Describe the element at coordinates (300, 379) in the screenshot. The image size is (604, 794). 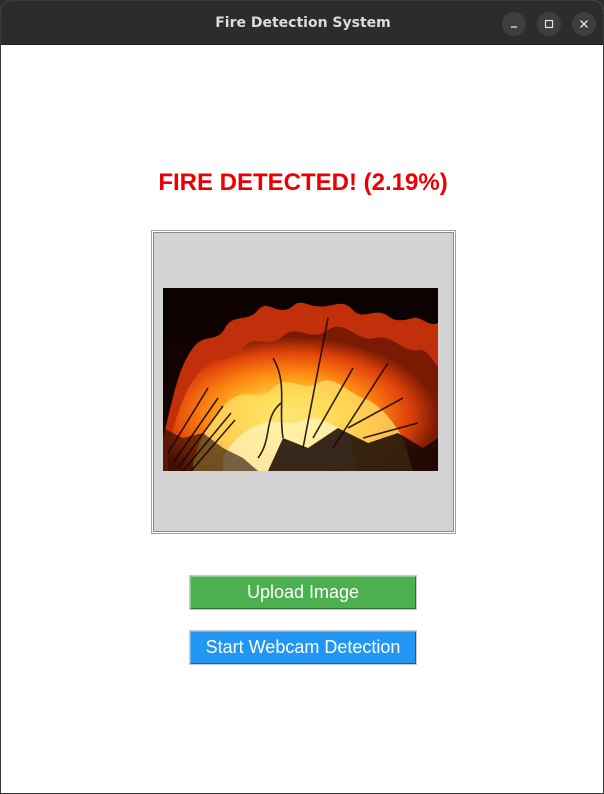
I see `fire-photo` at that location.